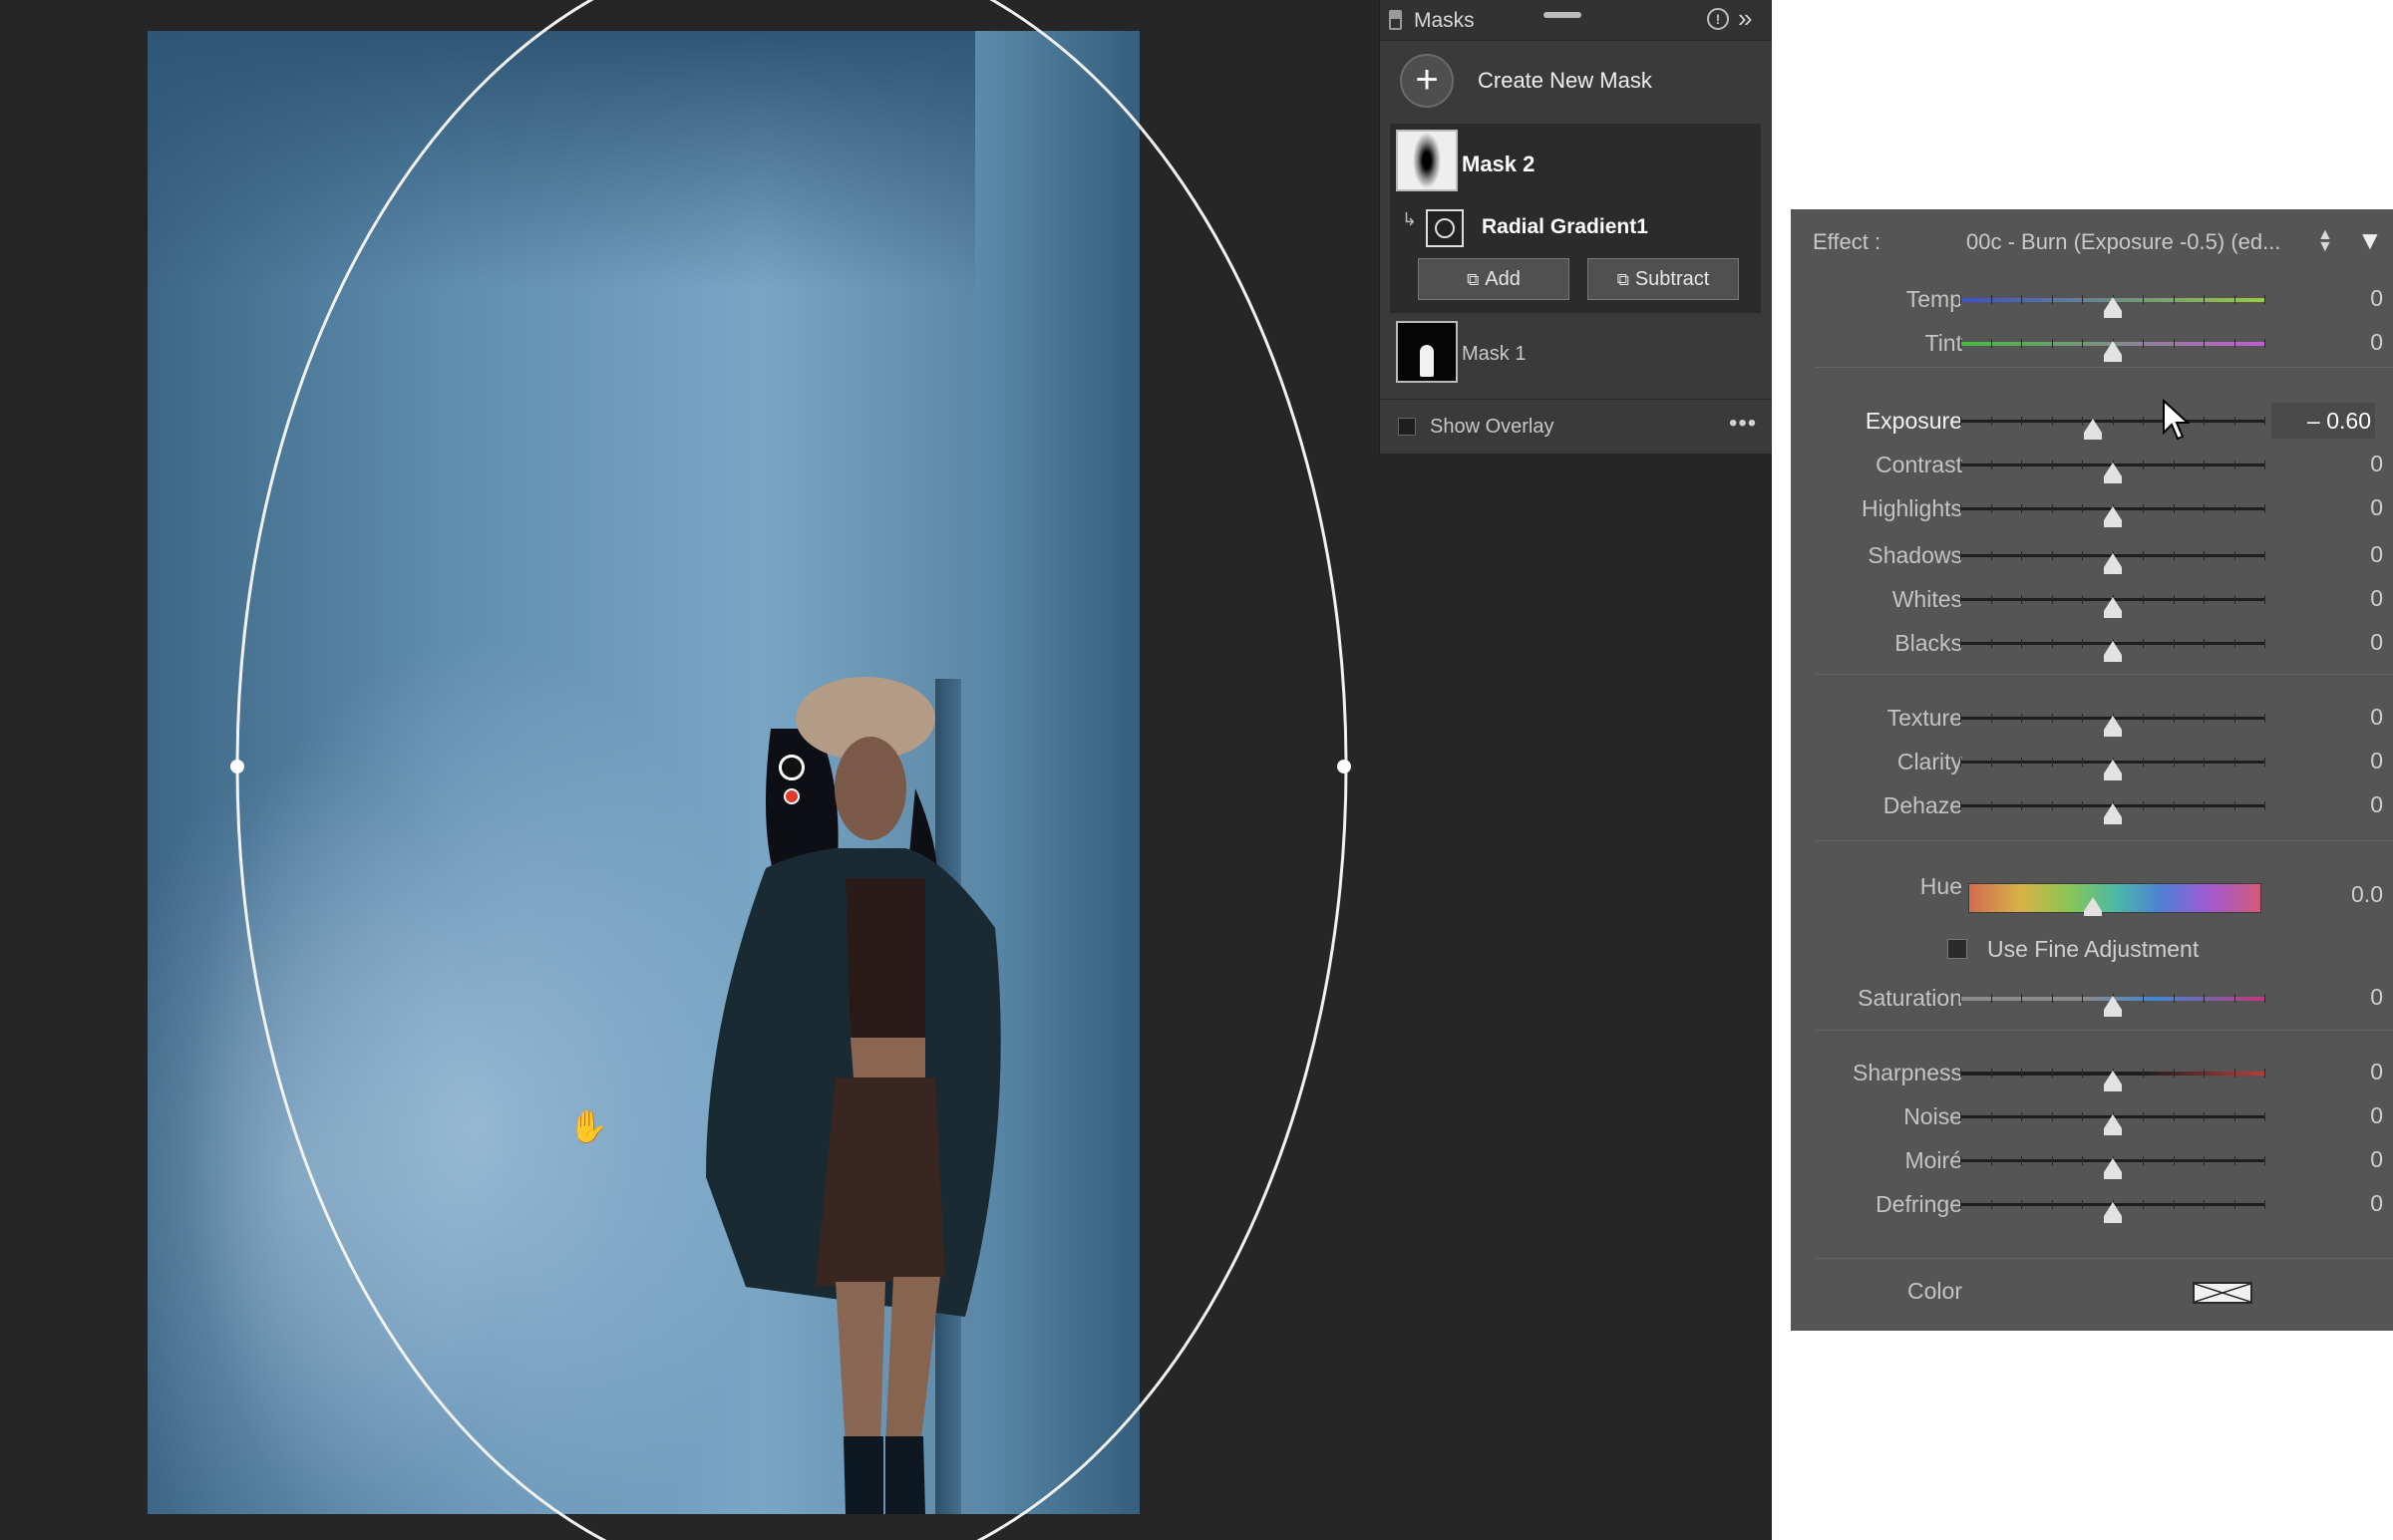 This screenshot has height=1540, width=2393. Describe the element at coordinates (1427, 81) in the screenshot. I see `plus-icon: +` at that location.